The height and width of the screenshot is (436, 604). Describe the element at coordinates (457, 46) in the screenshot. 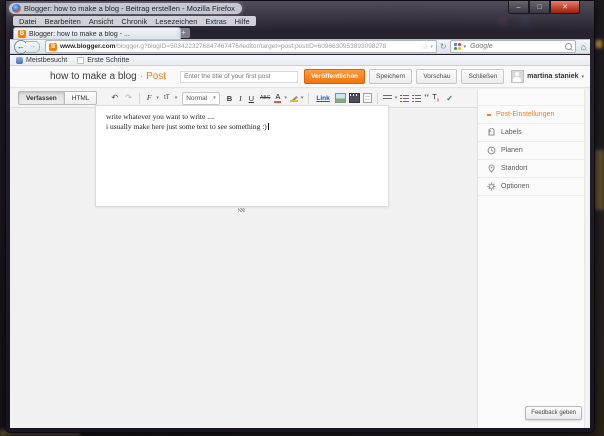

I see `google-logo-icon` at that location.